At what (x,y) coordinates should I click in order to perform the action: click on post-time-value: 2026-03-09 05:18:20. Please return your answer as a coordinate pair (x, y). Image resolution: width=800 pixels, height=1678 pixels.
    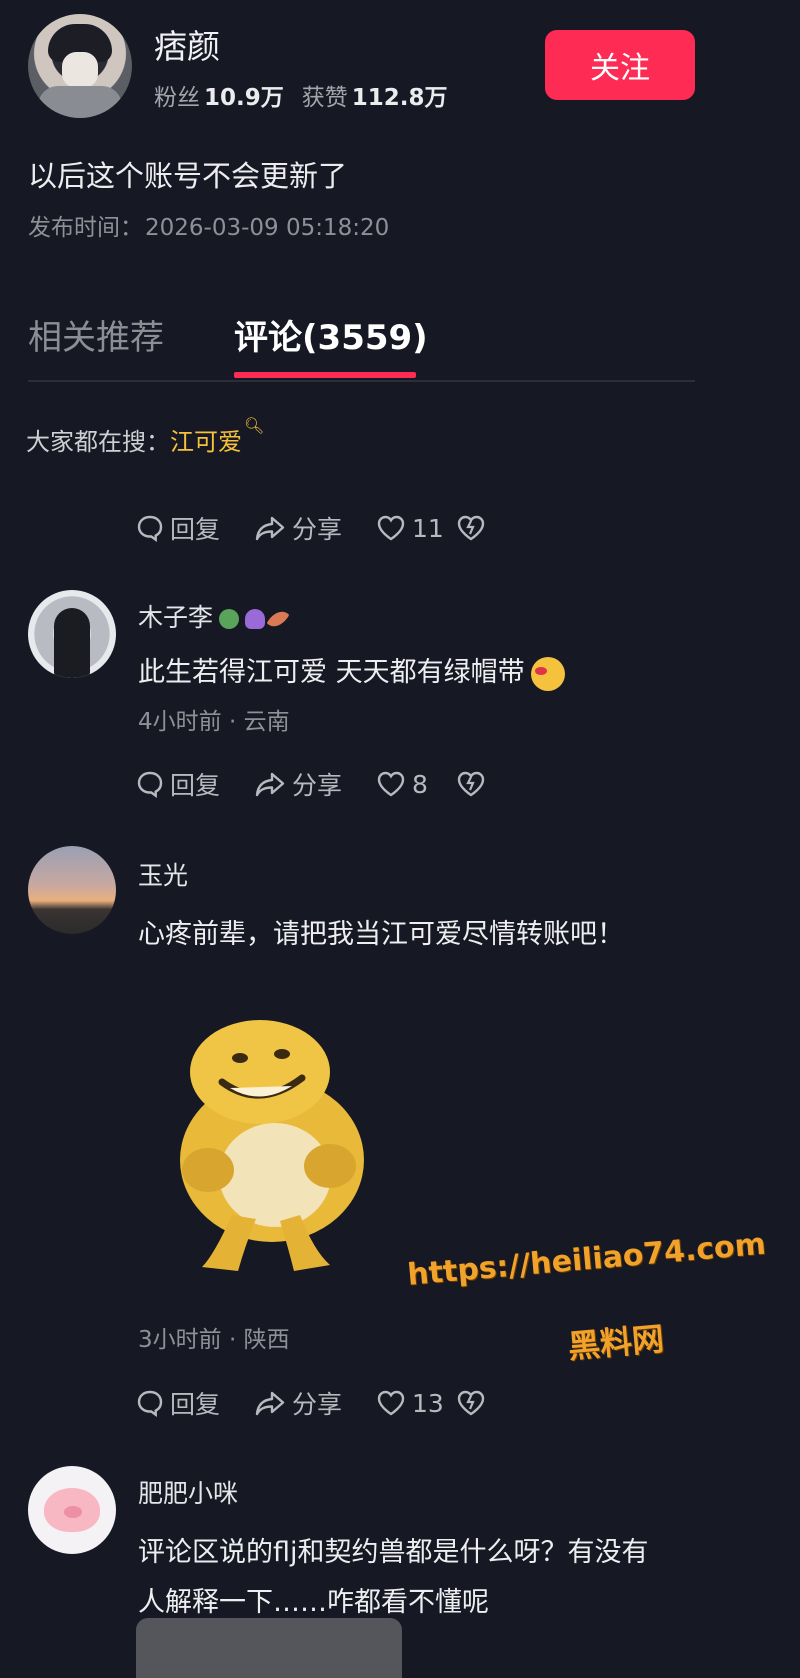
    Looking at the image, I should click on (267, 228).